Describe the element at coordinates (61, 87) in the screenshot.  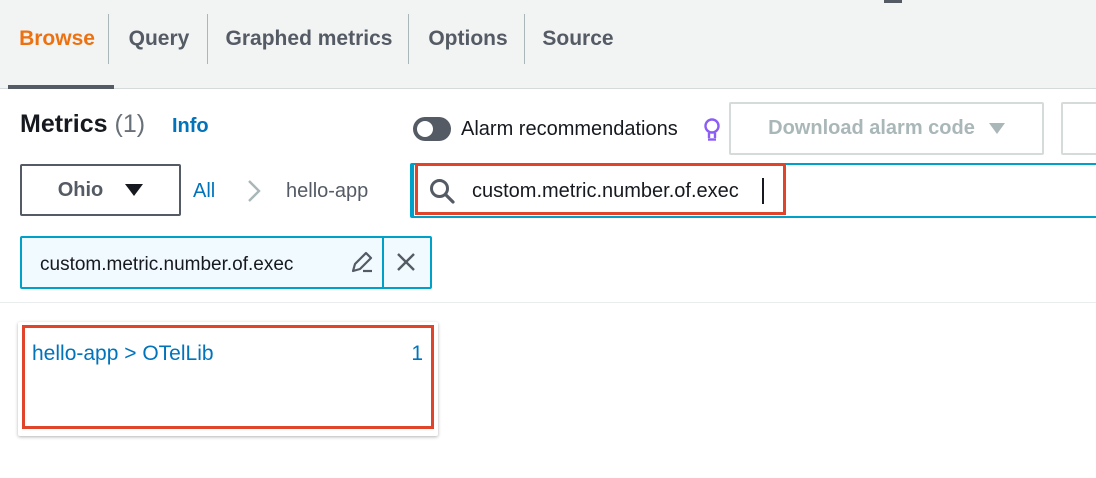
I see `active-tab-indicator` at that location.